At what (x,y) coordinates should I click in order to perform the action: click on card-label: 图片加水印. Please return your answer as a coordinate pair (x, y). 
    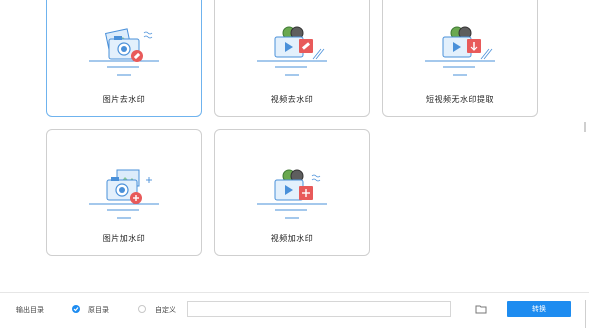
    Looking at the image, I should click on (124, 238).